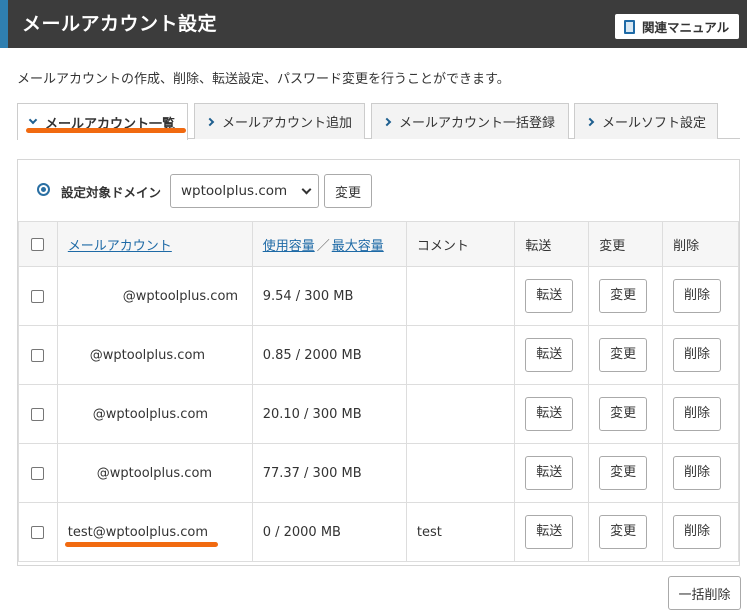 The image size is (747, 616). What do you see at coordinates (120, 24) in the screenshot?
I see `page-title: メールアカウント設定` at bounding box center [120, 24].